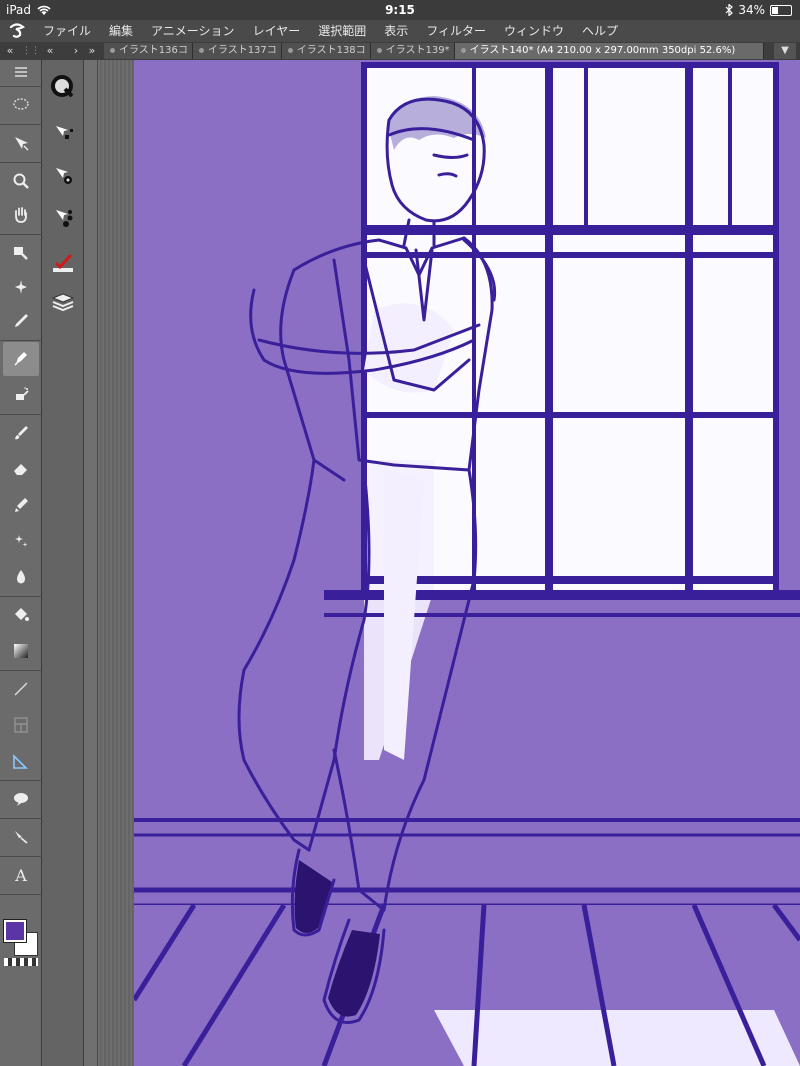 The width and height of the screenshot is (800, 1066). I want to click on gradient-icon, so click(21, 651).